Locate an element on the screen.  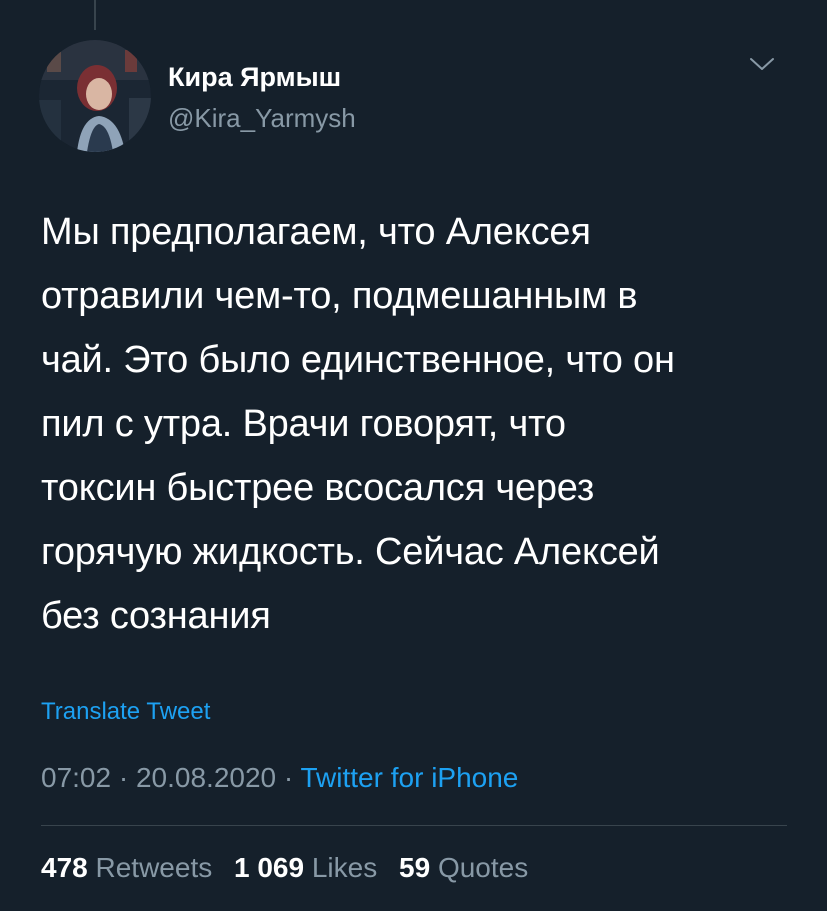
likes-label: Likes is located at coordinates (344, 867).